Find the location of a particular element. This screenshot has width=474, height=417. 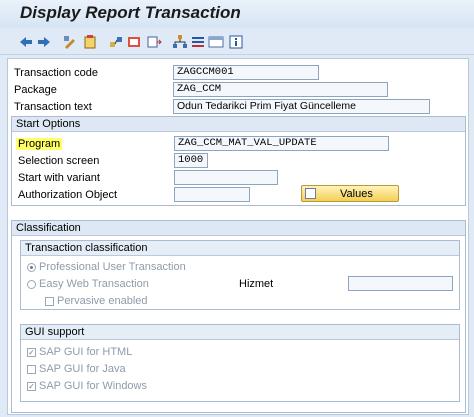

start-options-heading: Start Options is located at coordinates (238, 124).